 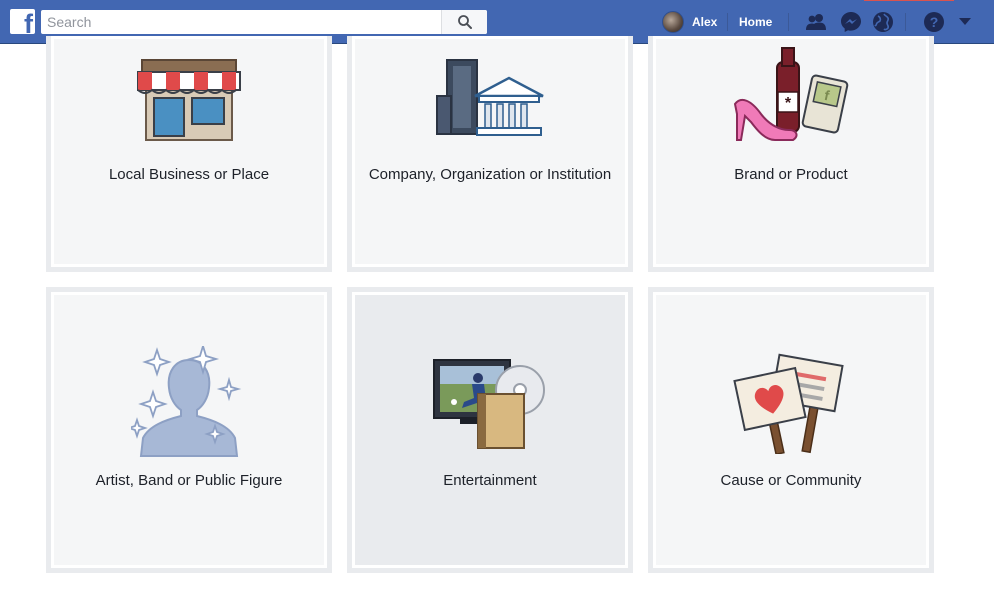 I want to click on messenger-button, so click(x=851, y=22).